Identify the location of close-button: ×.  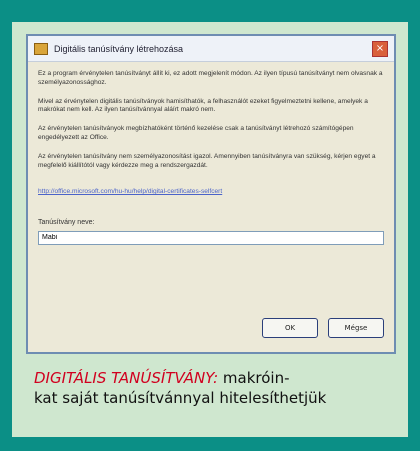
(380, 49).